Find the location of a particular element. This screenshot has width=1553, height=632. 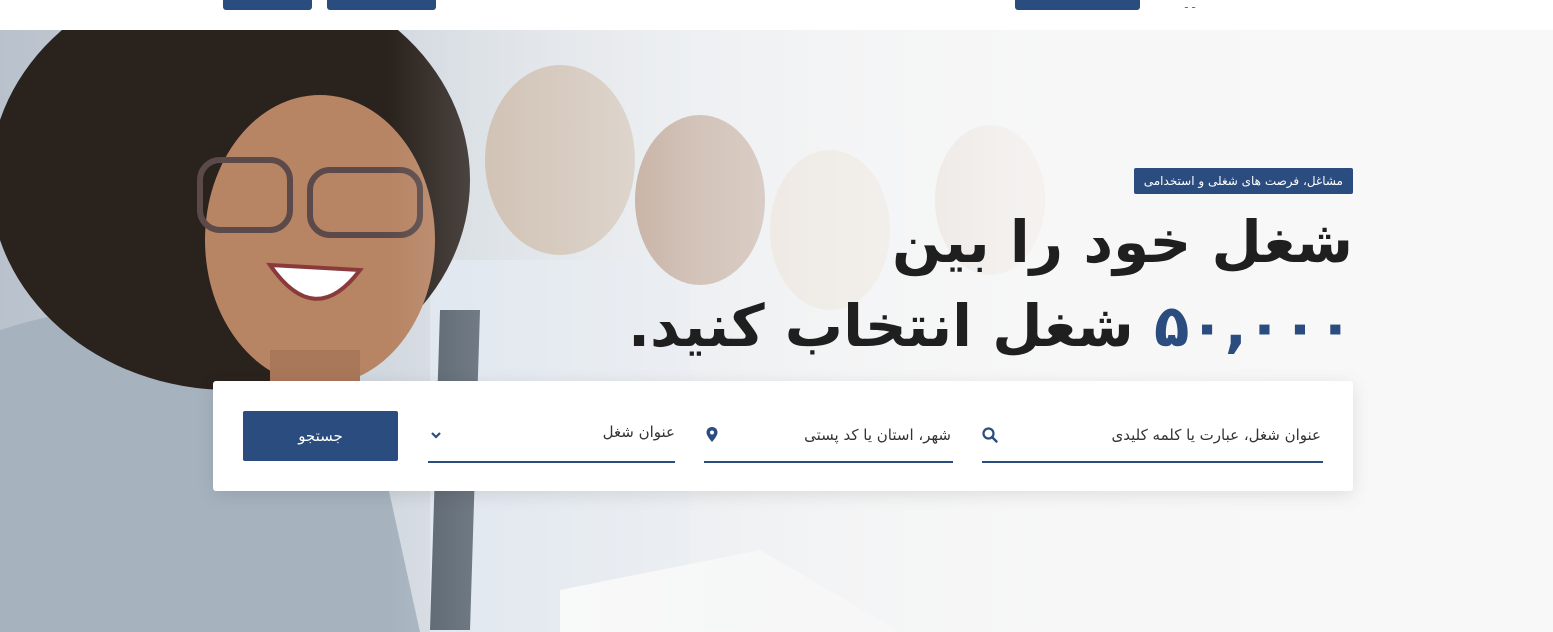

hero-headline: شغل خود را بین ۵۰,۰۰۰ شغل انتخاب کنید. is located at coordinates (973, 284).